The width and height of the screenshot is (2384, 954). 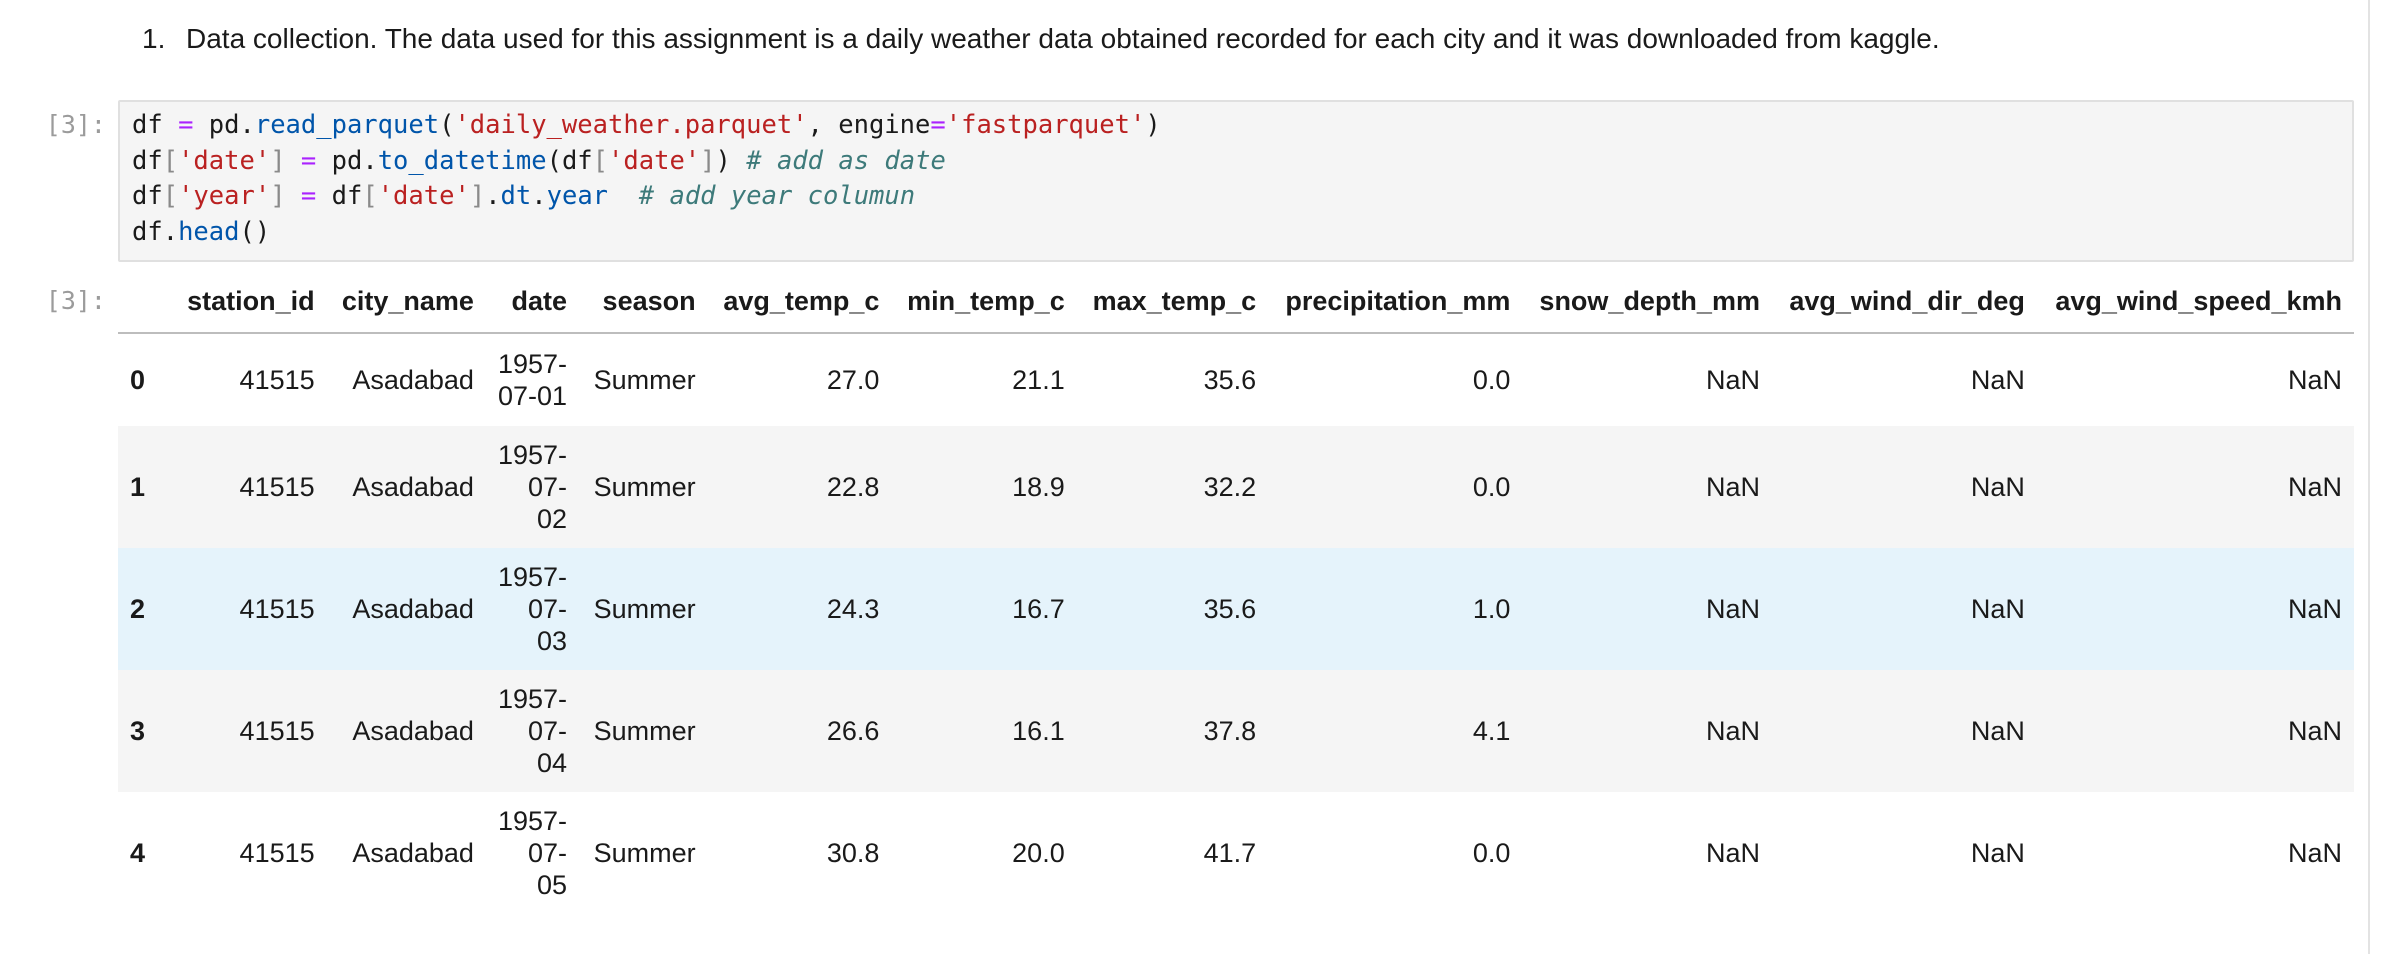 What do you see at coordinates (984, 302) in the screenshot?
I see `column-header: min_temp_c` at bounding box center [984, 302].